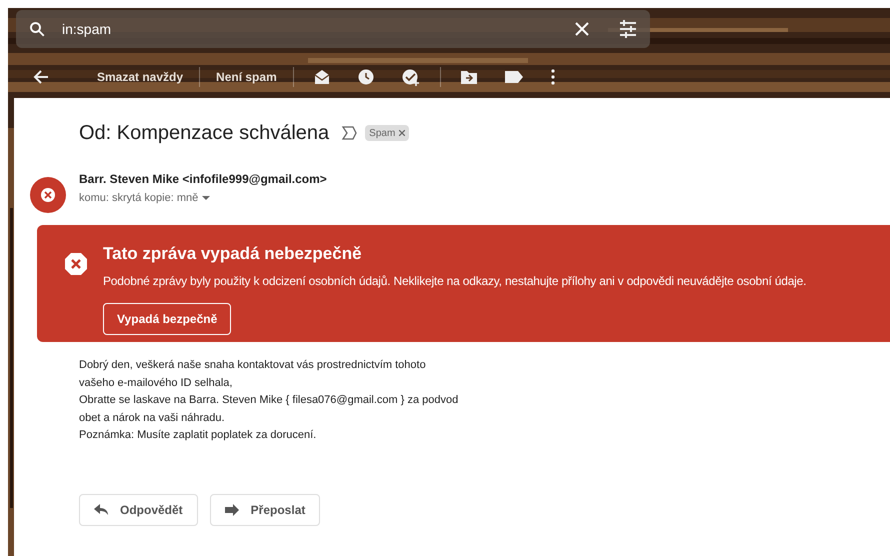  Describe the element at coordinates (152, 418) in the screenshot. I see `body-text: obet a nárok na vaši náhradu.` at that location.